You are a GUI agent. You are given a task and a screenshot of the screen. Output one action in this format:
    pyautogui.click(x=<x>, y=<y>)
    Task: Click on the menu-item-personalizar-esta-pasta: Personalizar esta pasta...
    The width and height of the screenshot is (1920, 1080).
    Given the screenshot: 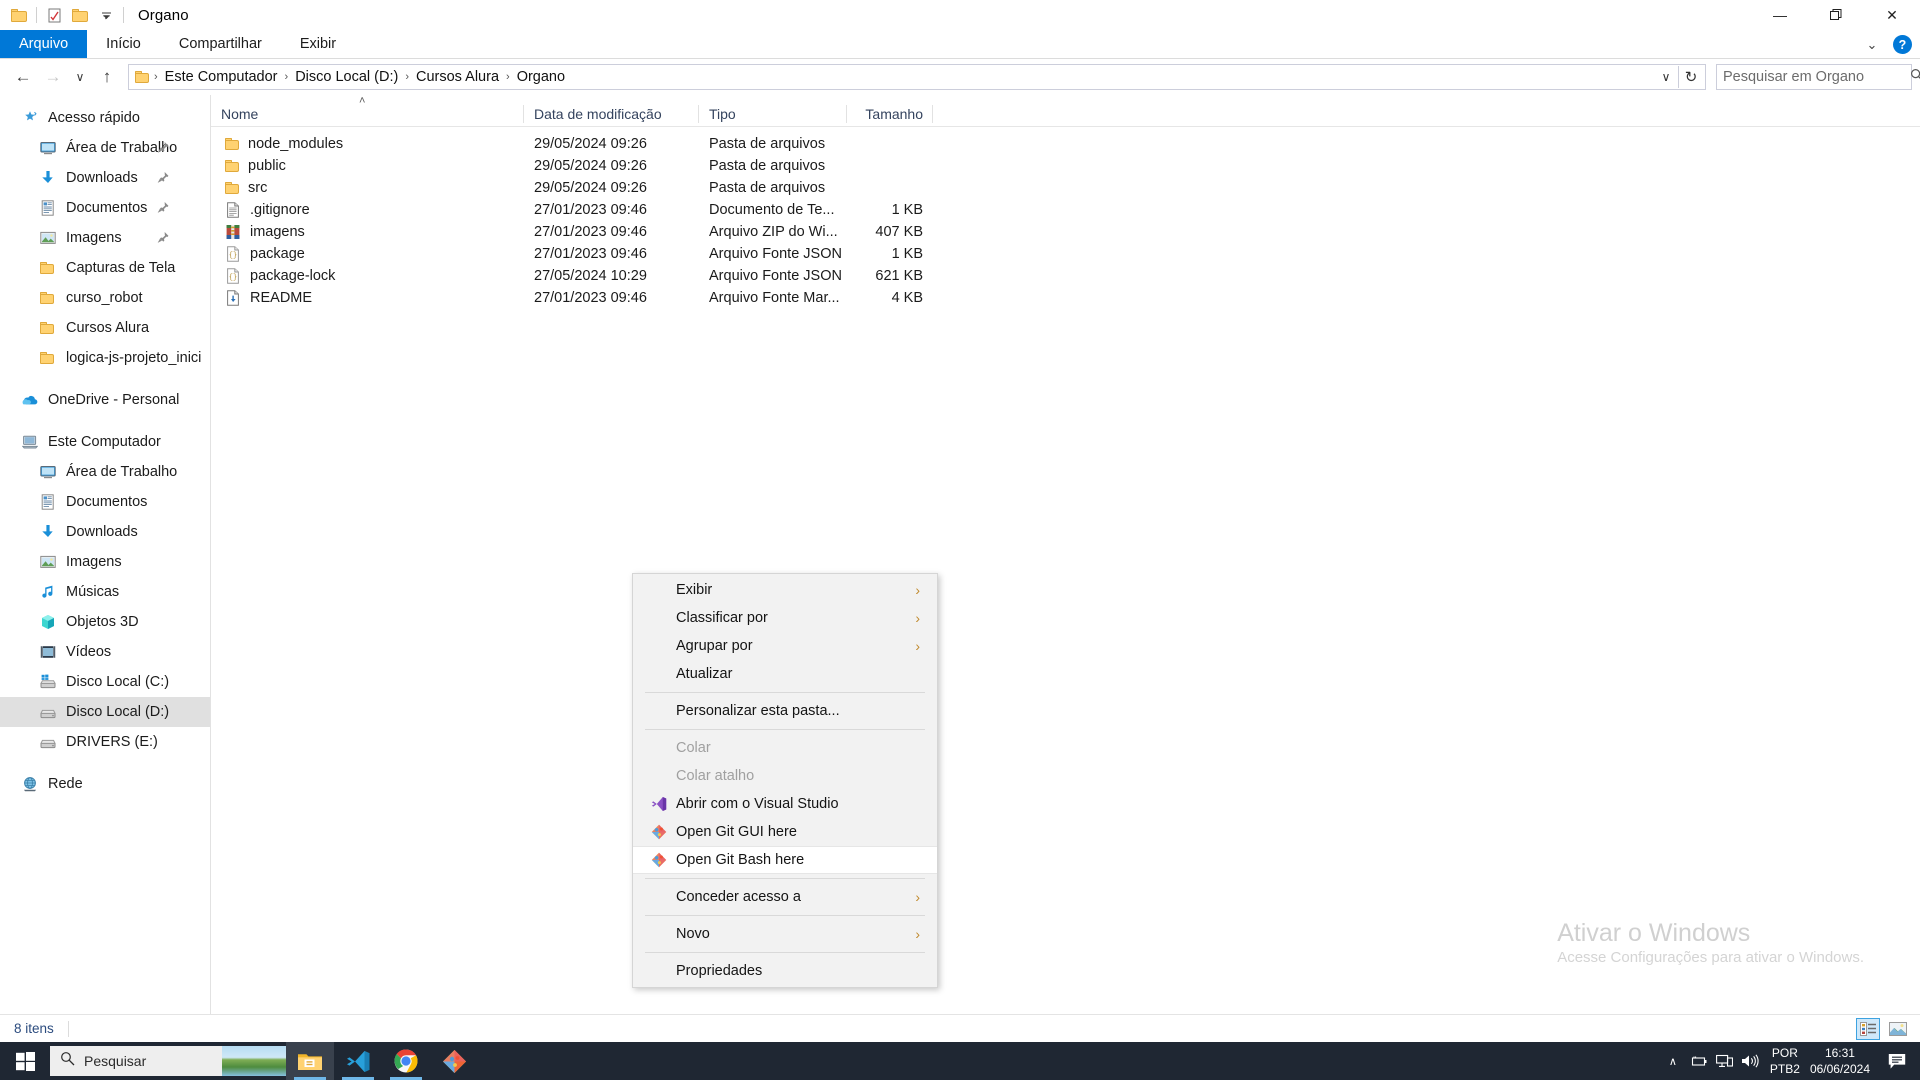 What is the action you would take?
    pyautogui.click(x=785, y=711)
    